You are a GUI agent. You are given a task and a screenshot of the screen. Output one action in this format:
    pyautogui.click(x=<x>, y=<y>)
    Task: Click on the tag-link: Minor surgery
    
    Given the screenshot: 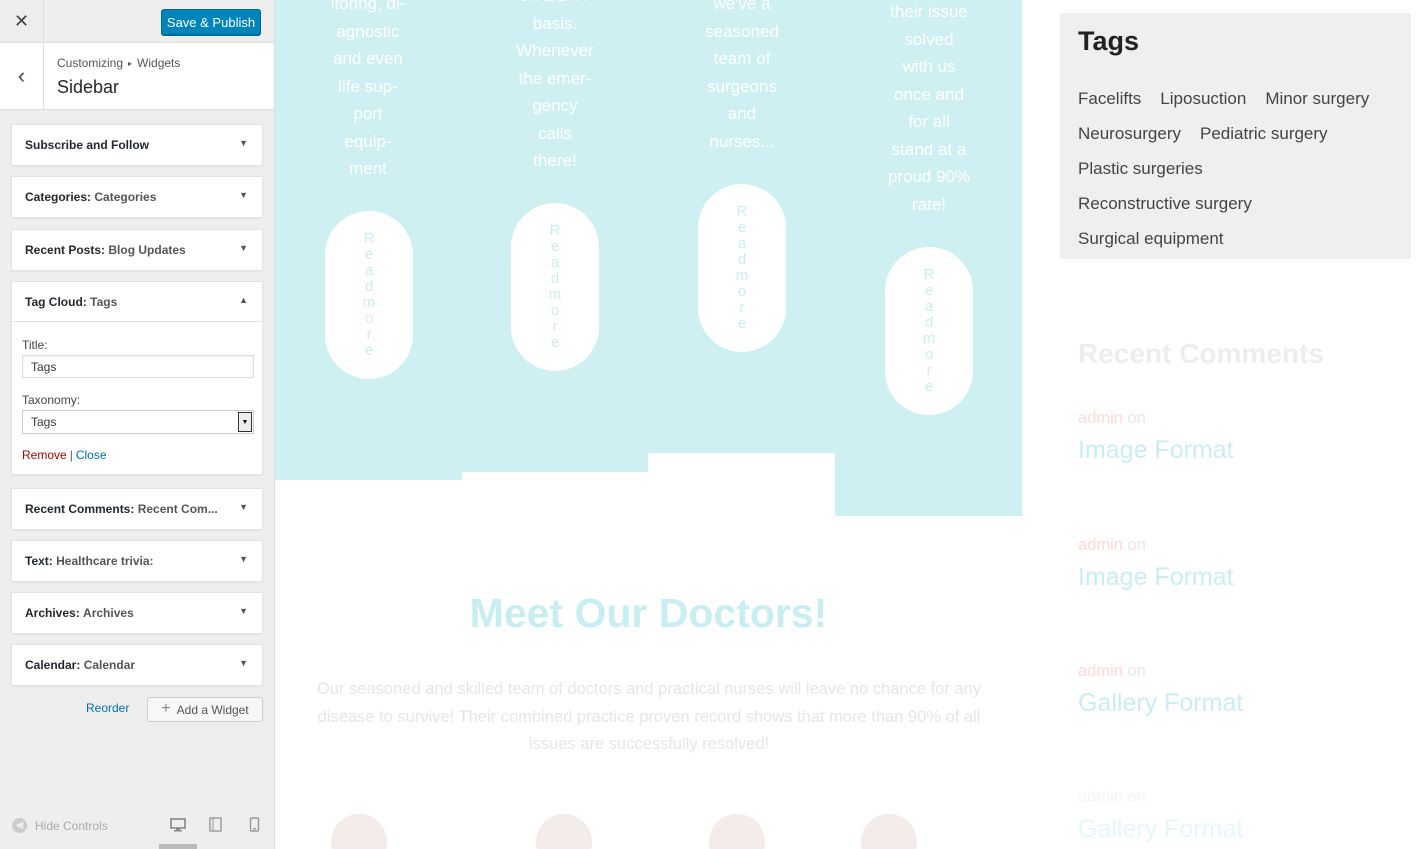 What is the action you would take?
    pyautogui.click(x=1317, y=98)
    